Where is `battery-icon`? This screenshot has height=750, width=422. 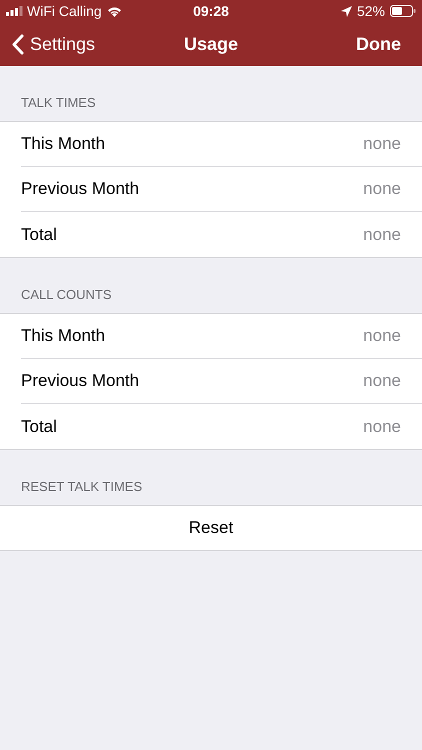
battery-icon is located at coordinates (403, 11).